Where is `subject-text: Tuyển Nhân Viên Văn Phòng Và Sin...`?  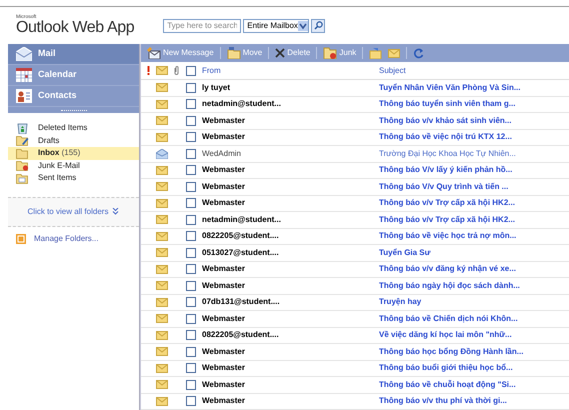
subject-text: Tuyển Nhân Viên Văn Phòng Và Sin... is located at coordinates (450, 88).